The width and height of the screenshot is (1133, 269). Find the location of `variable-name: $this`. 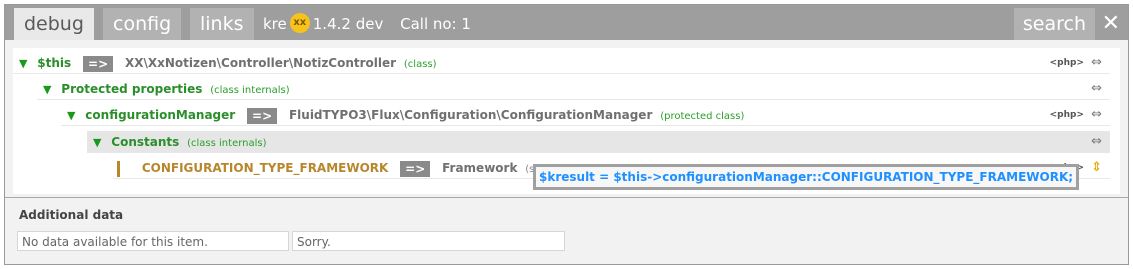

variable-name: $this is located at coordinates (54, 63).